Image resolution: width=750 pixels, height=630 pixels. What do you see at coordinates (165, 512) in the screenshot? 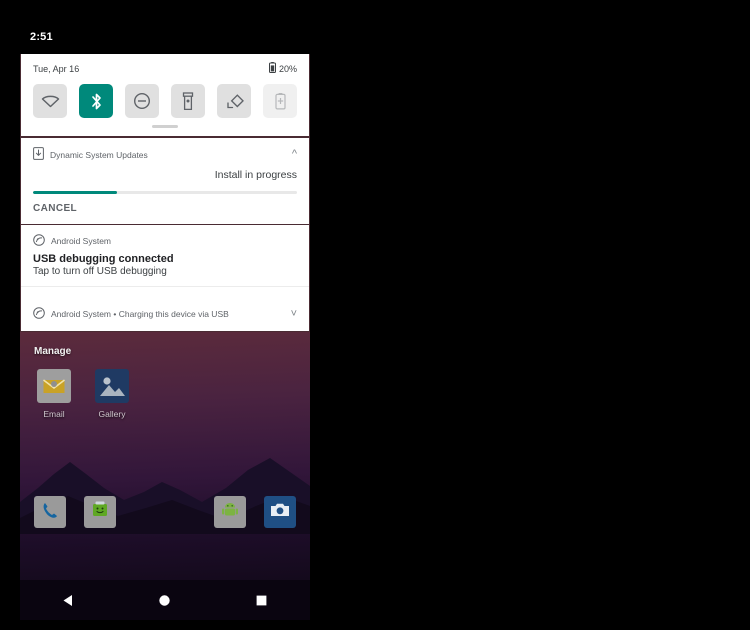
I see `dock` at bounding box center [165, 512].